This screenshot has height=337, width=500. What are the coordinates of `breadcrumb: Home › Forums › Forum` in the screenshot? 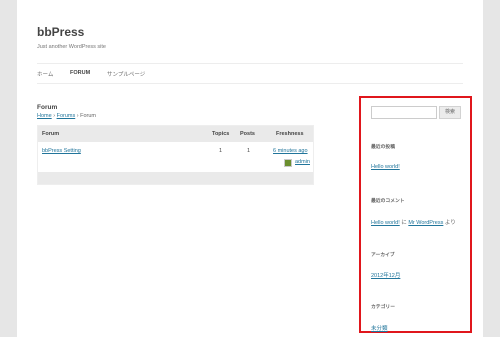 It's located at (66, 116).